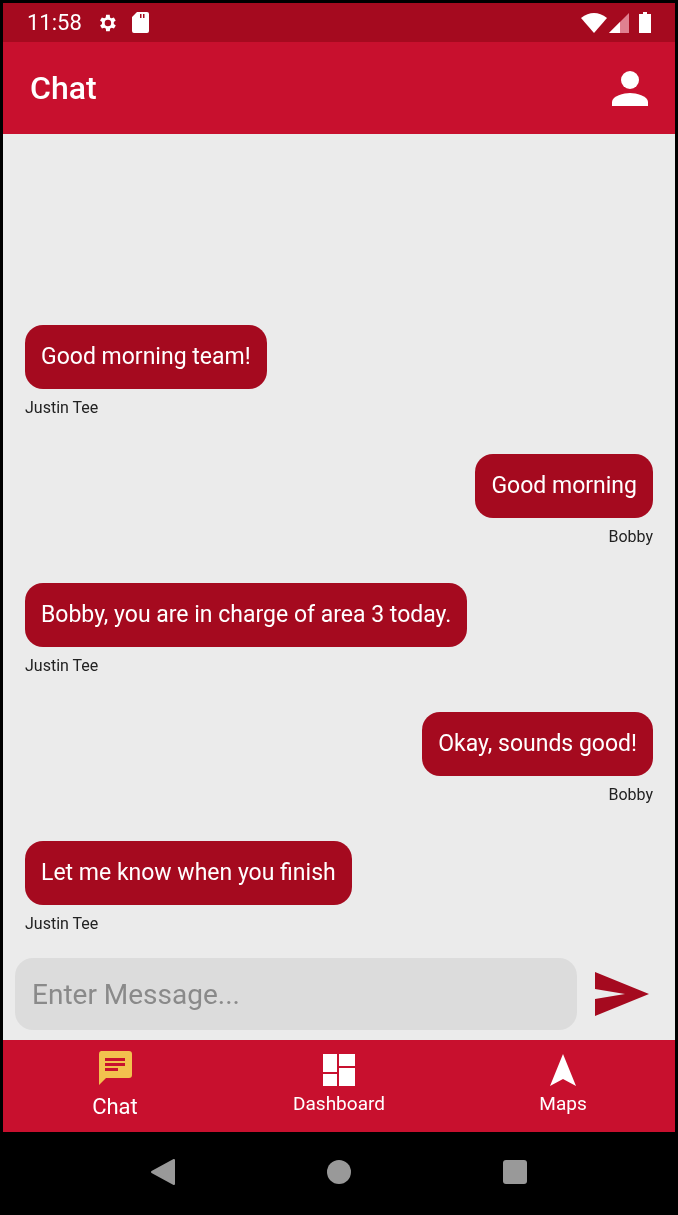 Image resolution: width=678 pixels, height=1215 pixels. What do you see at coordinates (115, 1086) in the screenshot?
I see `nav-tab: Chat` at bounding box center [115, 1086].